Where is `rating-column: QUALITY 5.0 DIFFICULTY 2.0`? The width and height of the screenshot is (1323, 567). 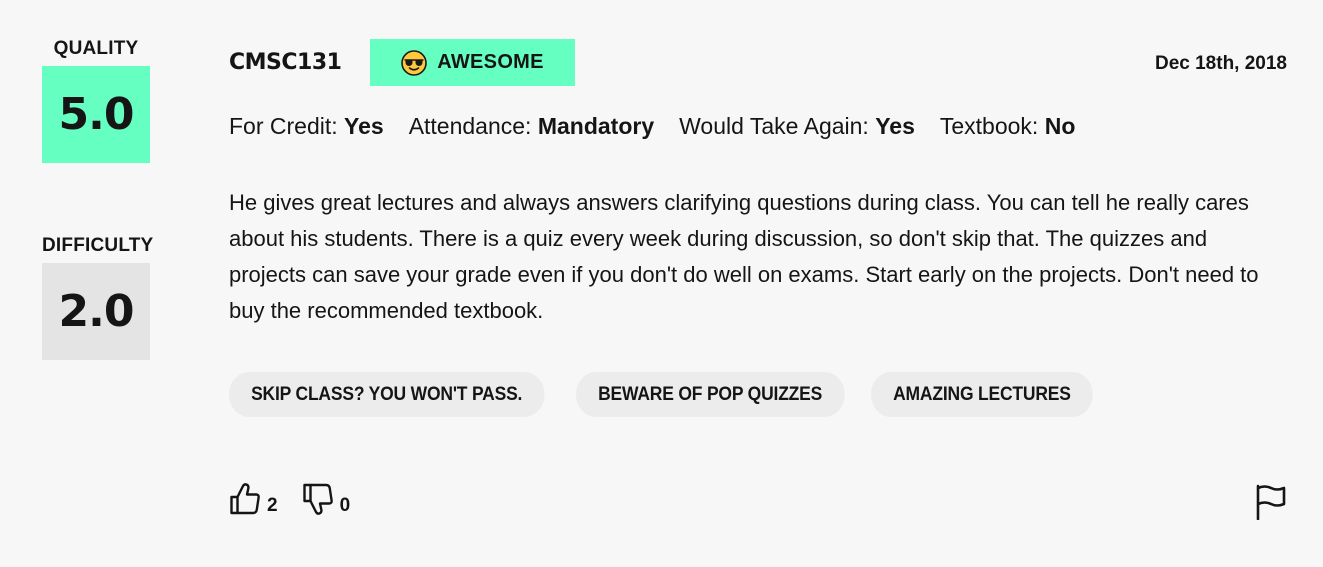
rating-column: QUALITY 5.0 DIFFICULTY 2.0 is located at coordinates (98, 199).